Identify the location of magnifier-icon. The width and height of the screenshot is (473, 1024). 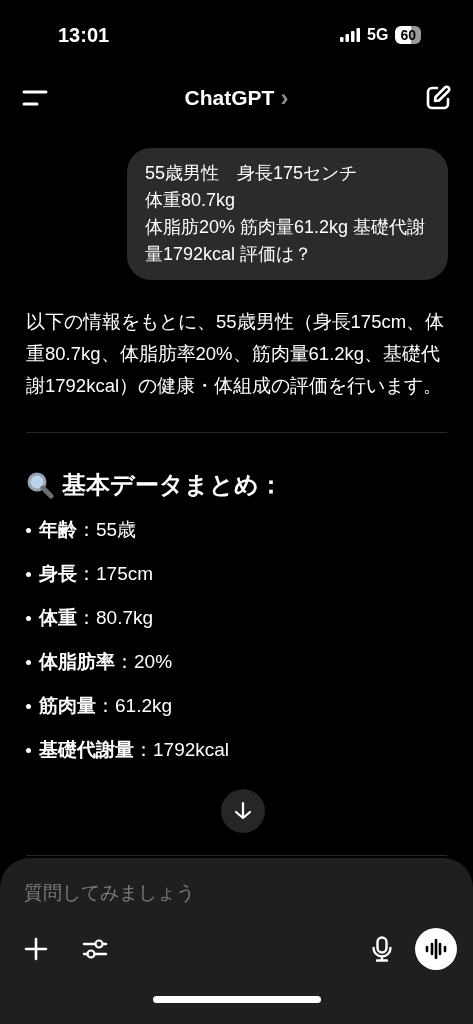
(40, 485).